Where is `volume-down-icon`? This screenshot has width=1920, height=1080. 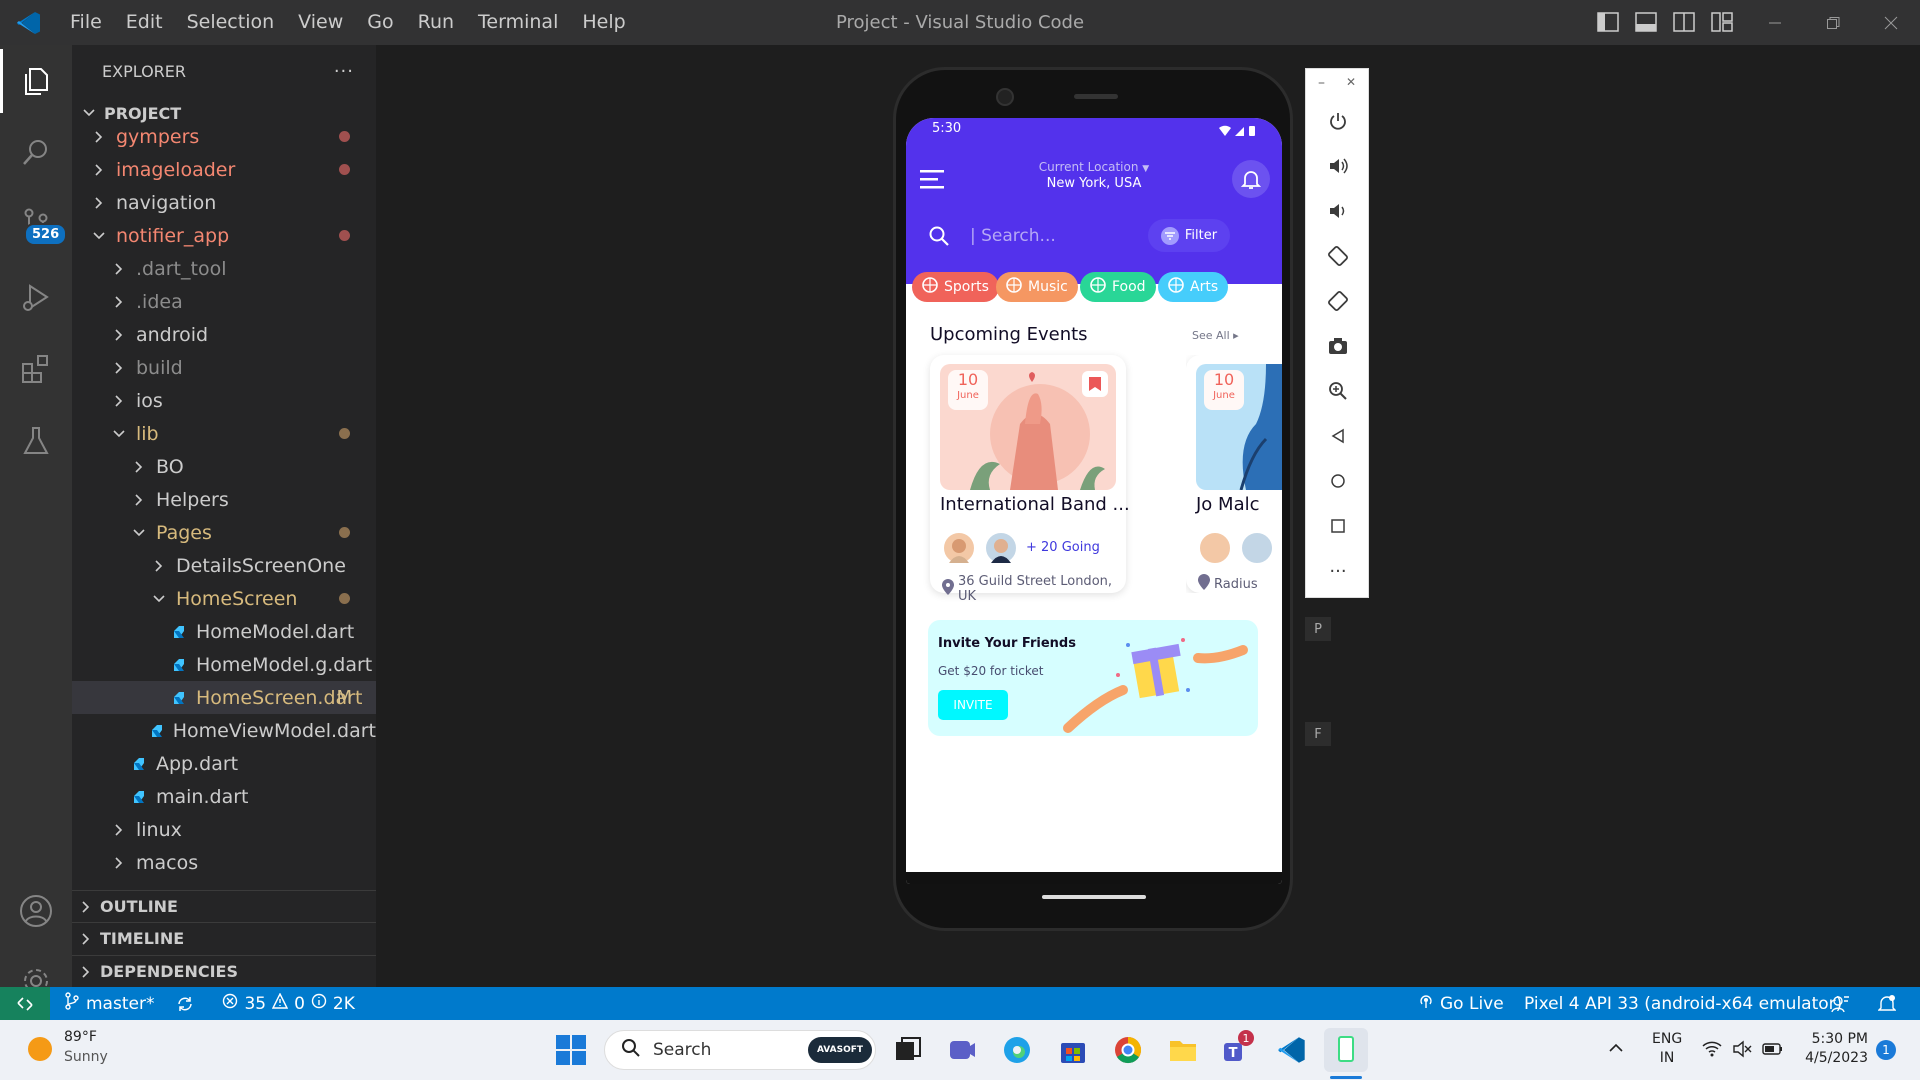 volume-down-icon is located at coordinates (1338, 211).